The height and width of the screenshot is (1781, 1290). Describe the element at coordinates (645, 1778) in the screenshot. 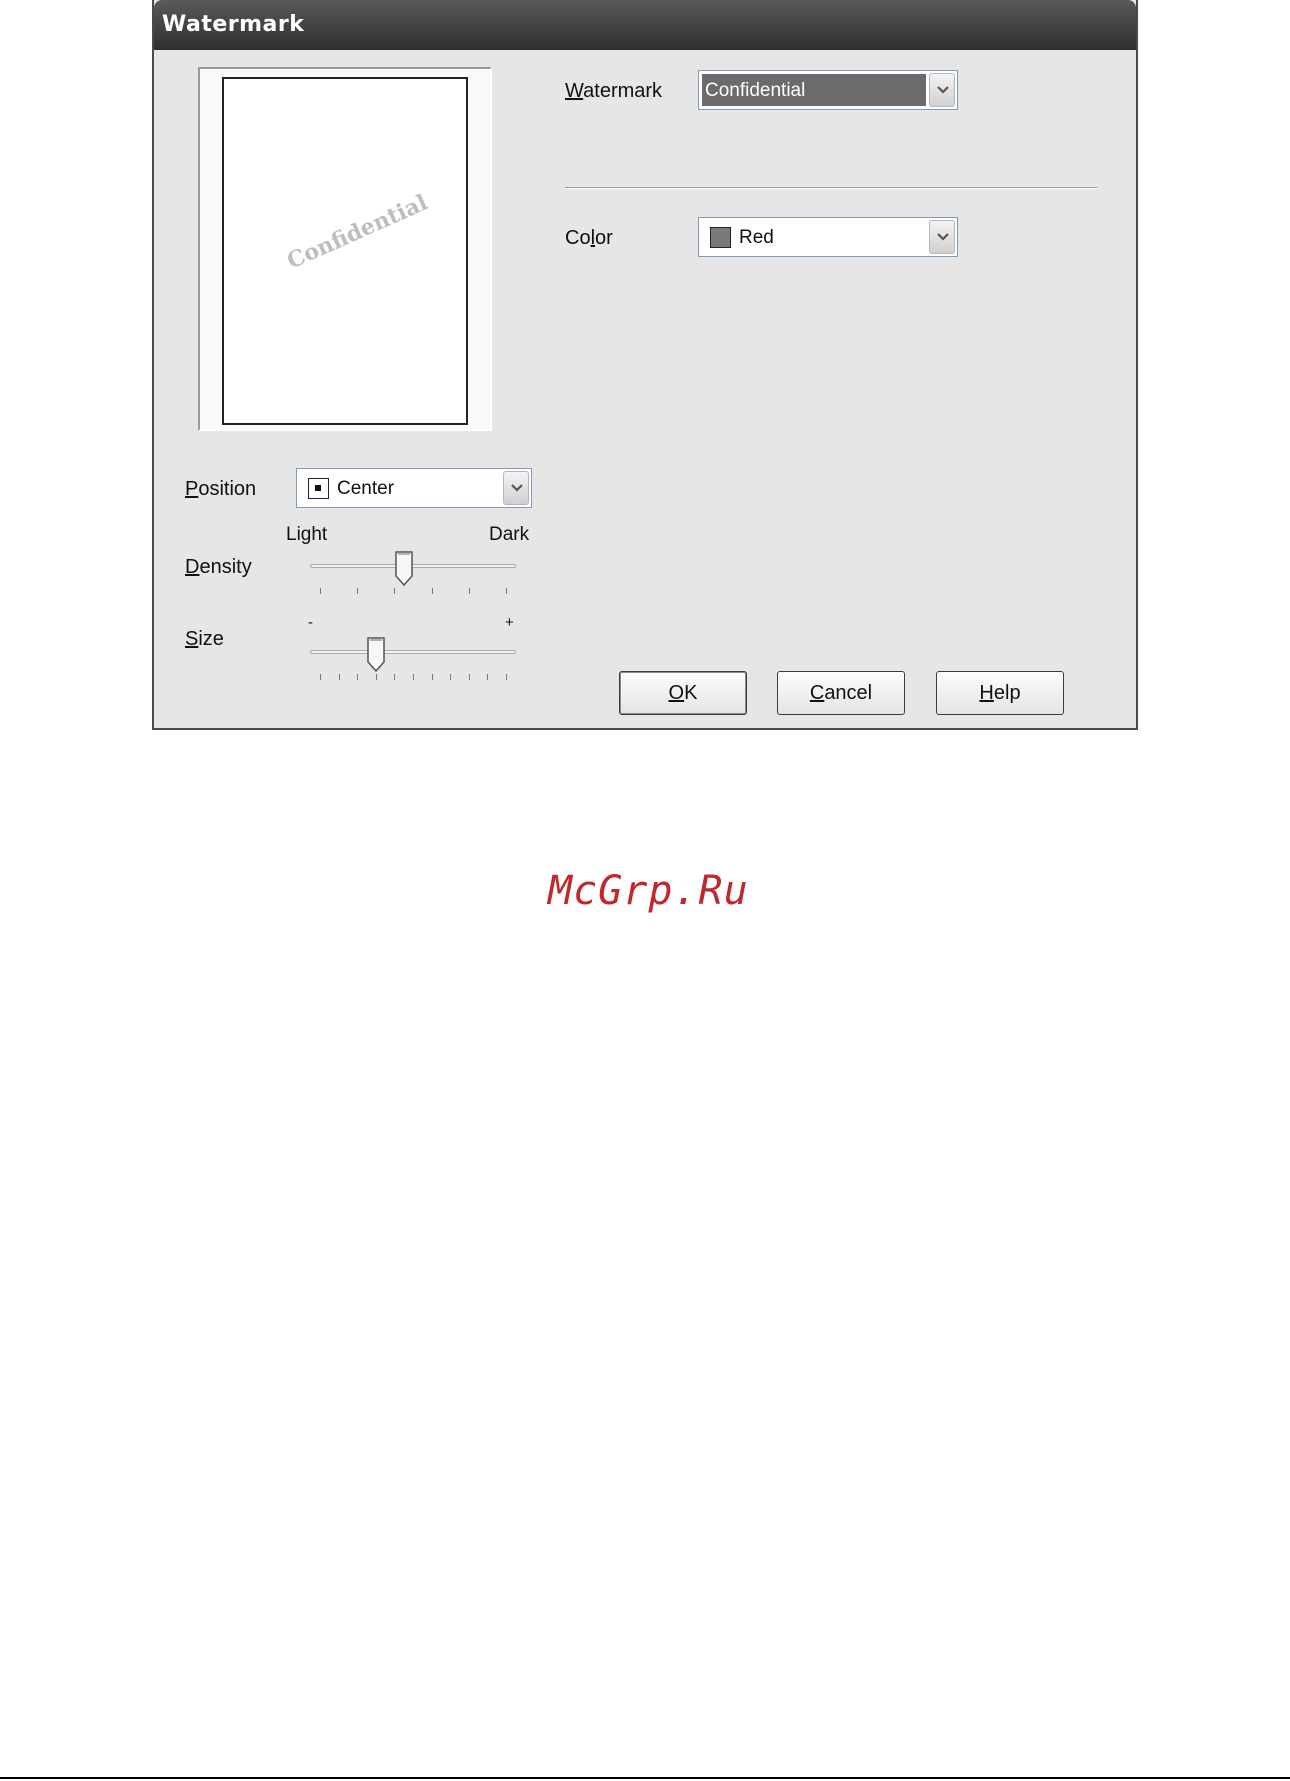

I see `page-footer-rule` at that location.